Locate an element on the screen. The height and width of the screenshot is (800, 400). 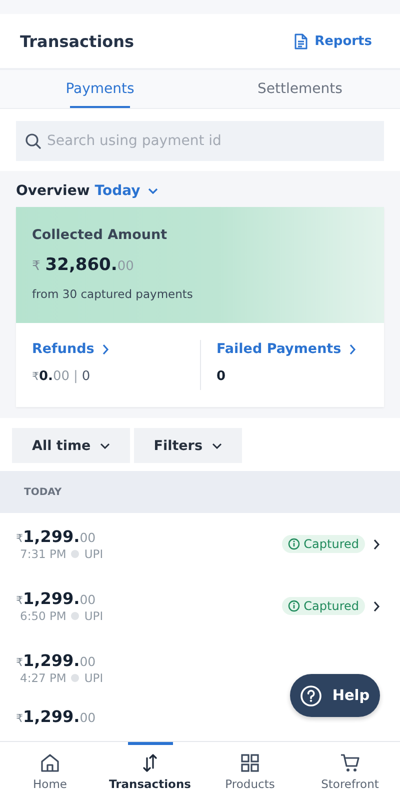
refunds-link: Refunds is located at coordinates (108, 349).